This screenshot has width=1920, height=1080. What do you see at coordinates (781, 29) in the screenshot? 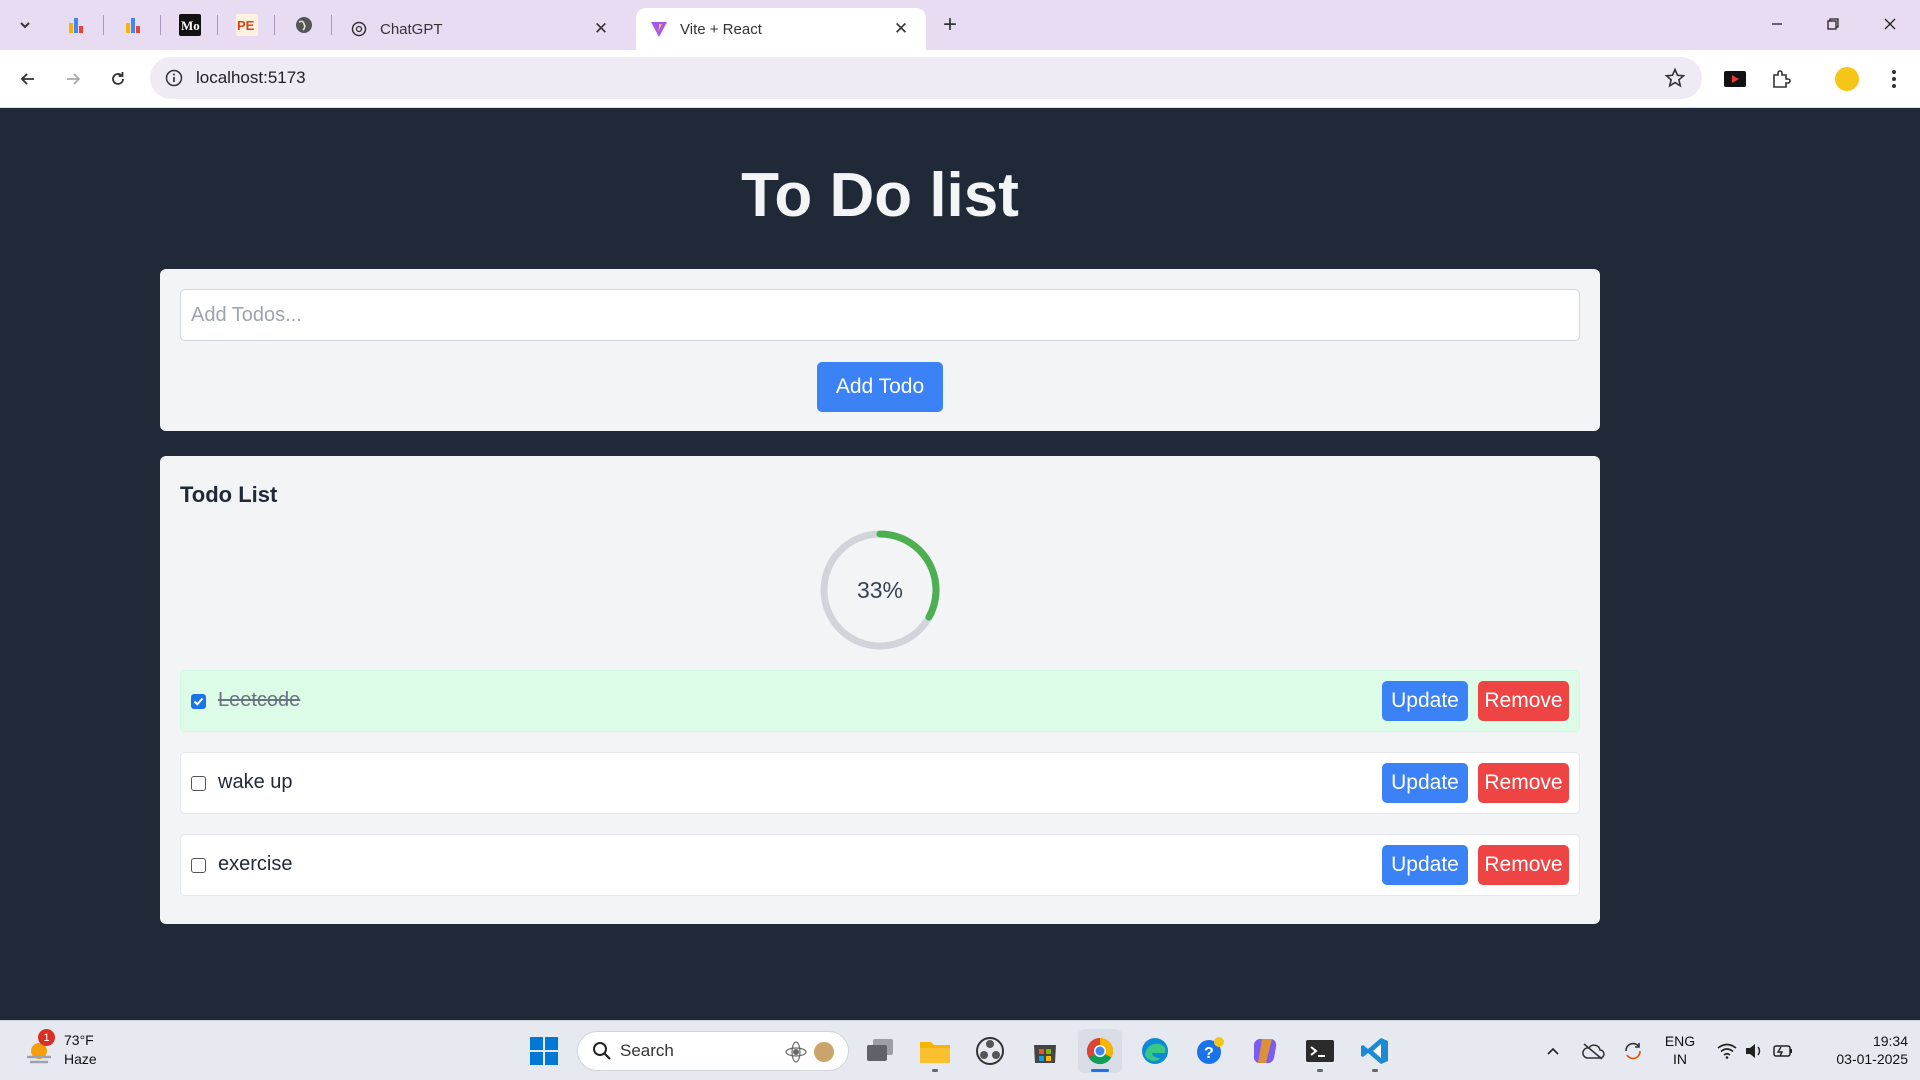
I see `tab-vite-react: Vite + React ✕` at bounding box center [781, 29].